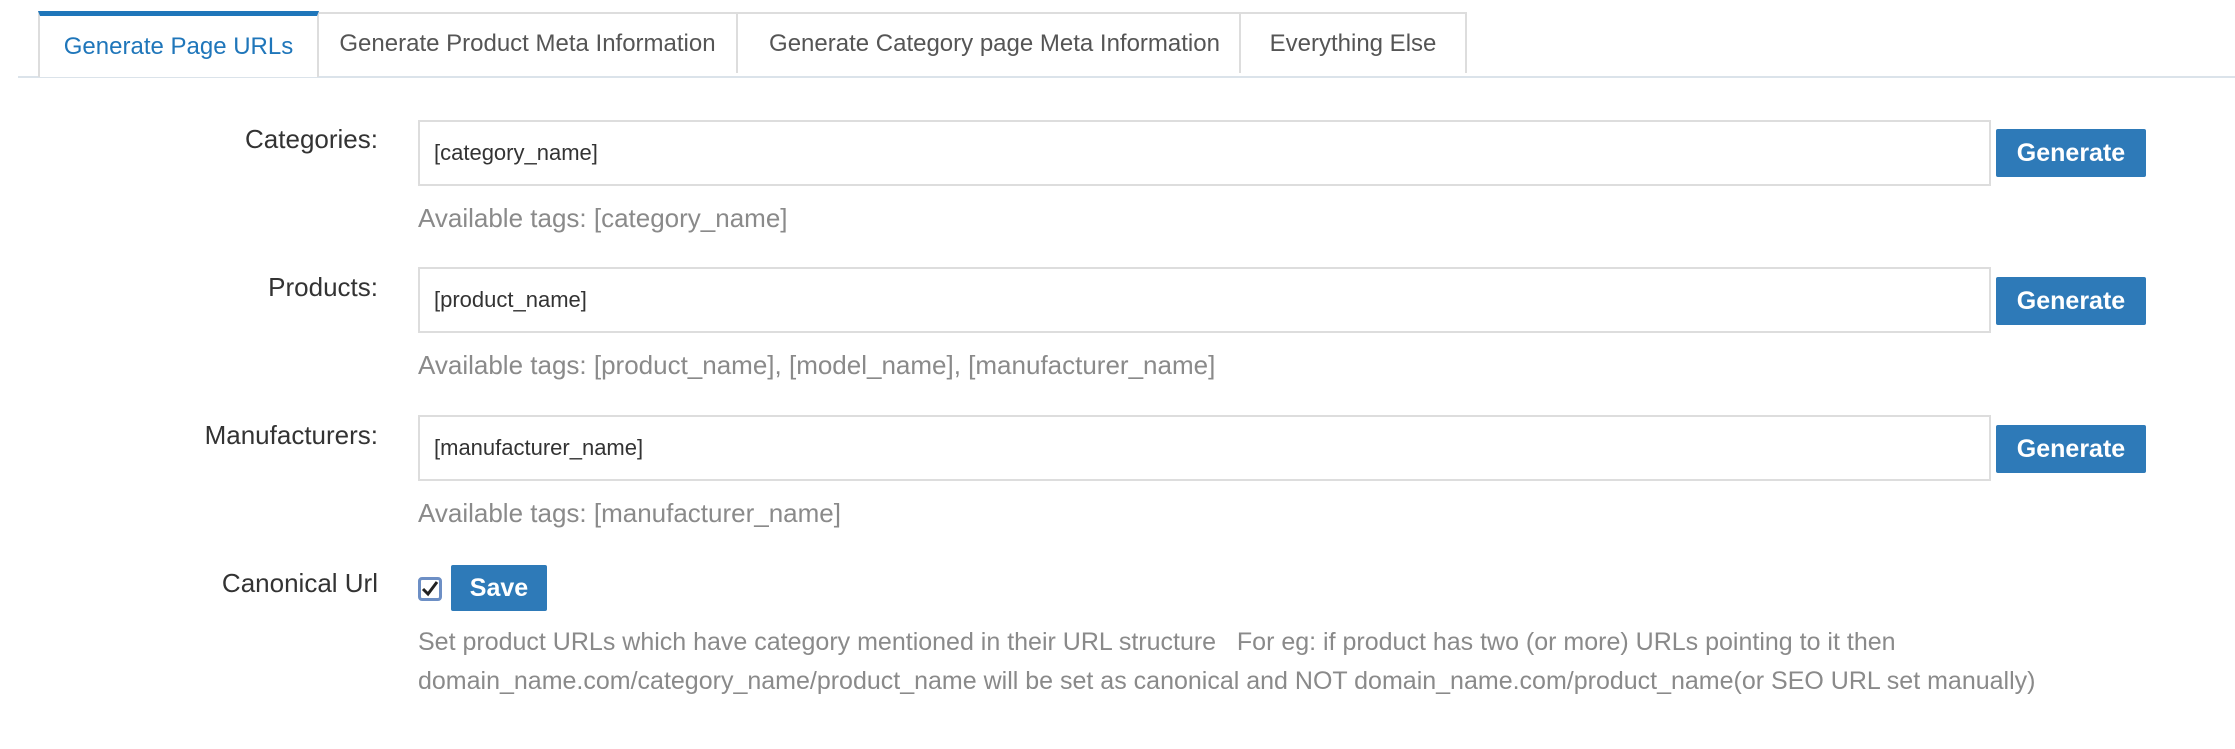 Image resolution: width=2235 pixels, height=749 pixels. I want to click on tab-generate-product-meta: Generate Product Meta Information, so click(527, 42).